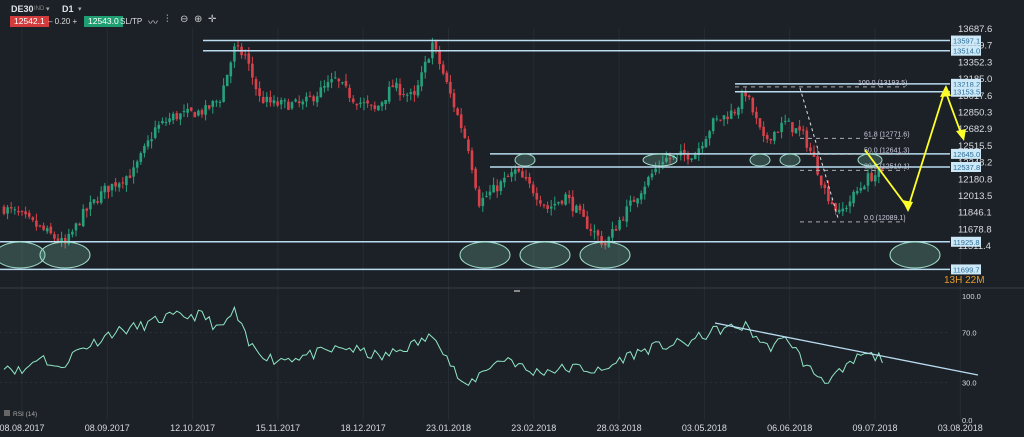  I want to click on level-price-label: 13597.1, so click(966, 41).